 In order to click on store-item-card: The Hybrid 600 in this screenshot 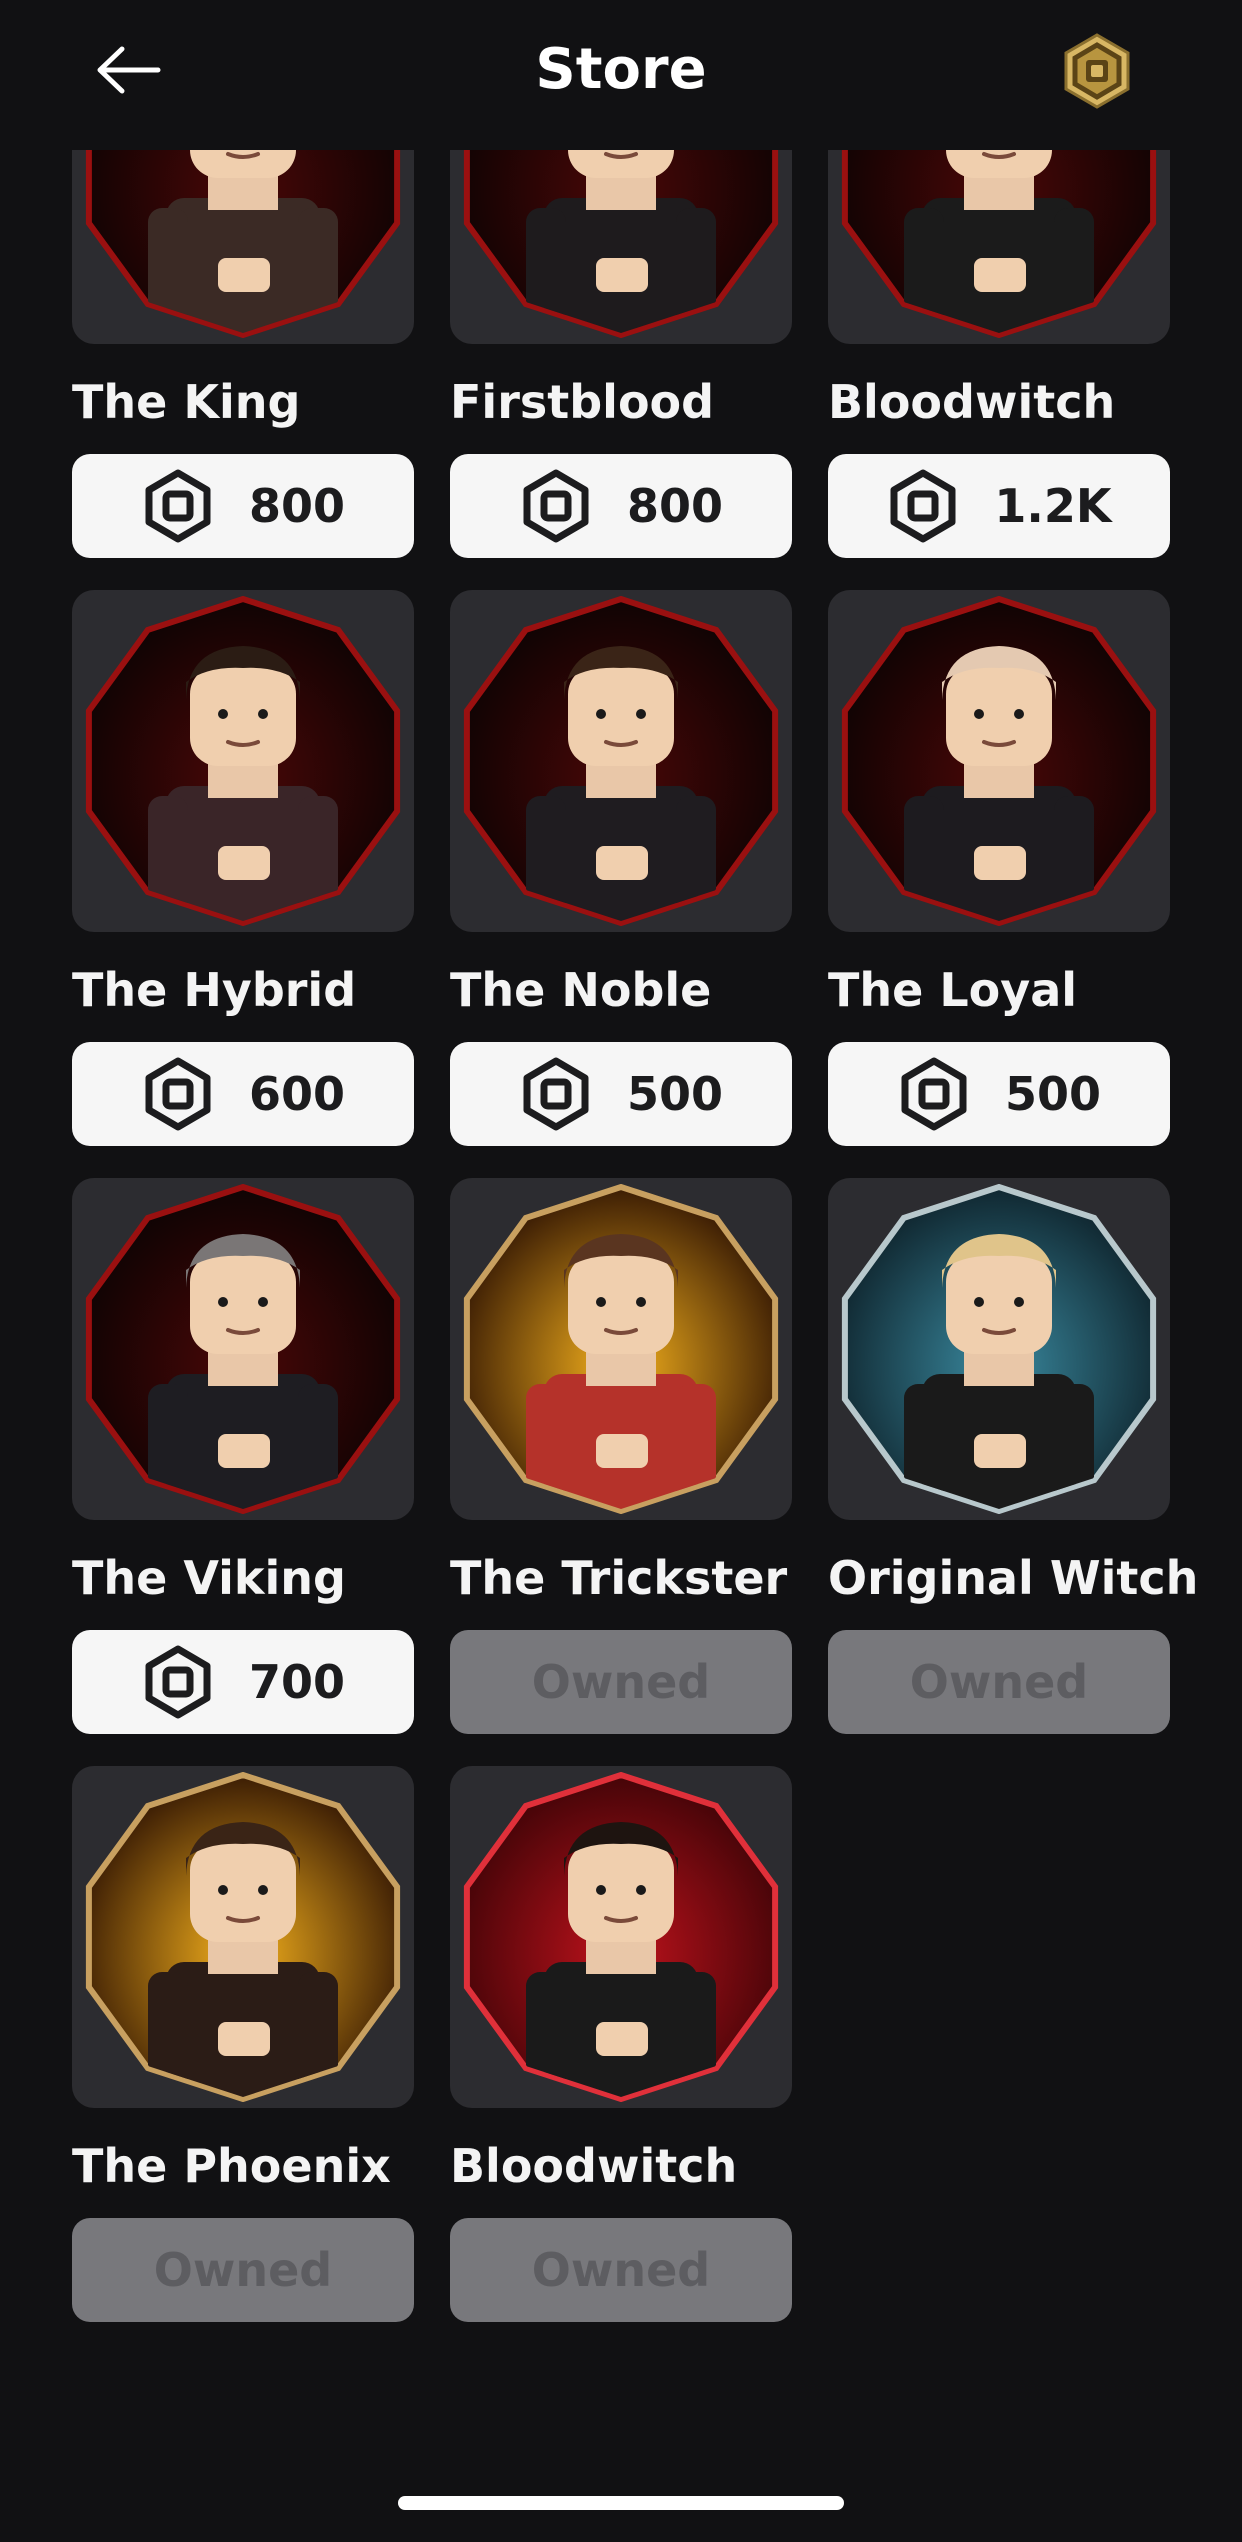, I will do `click(243, 868)`.